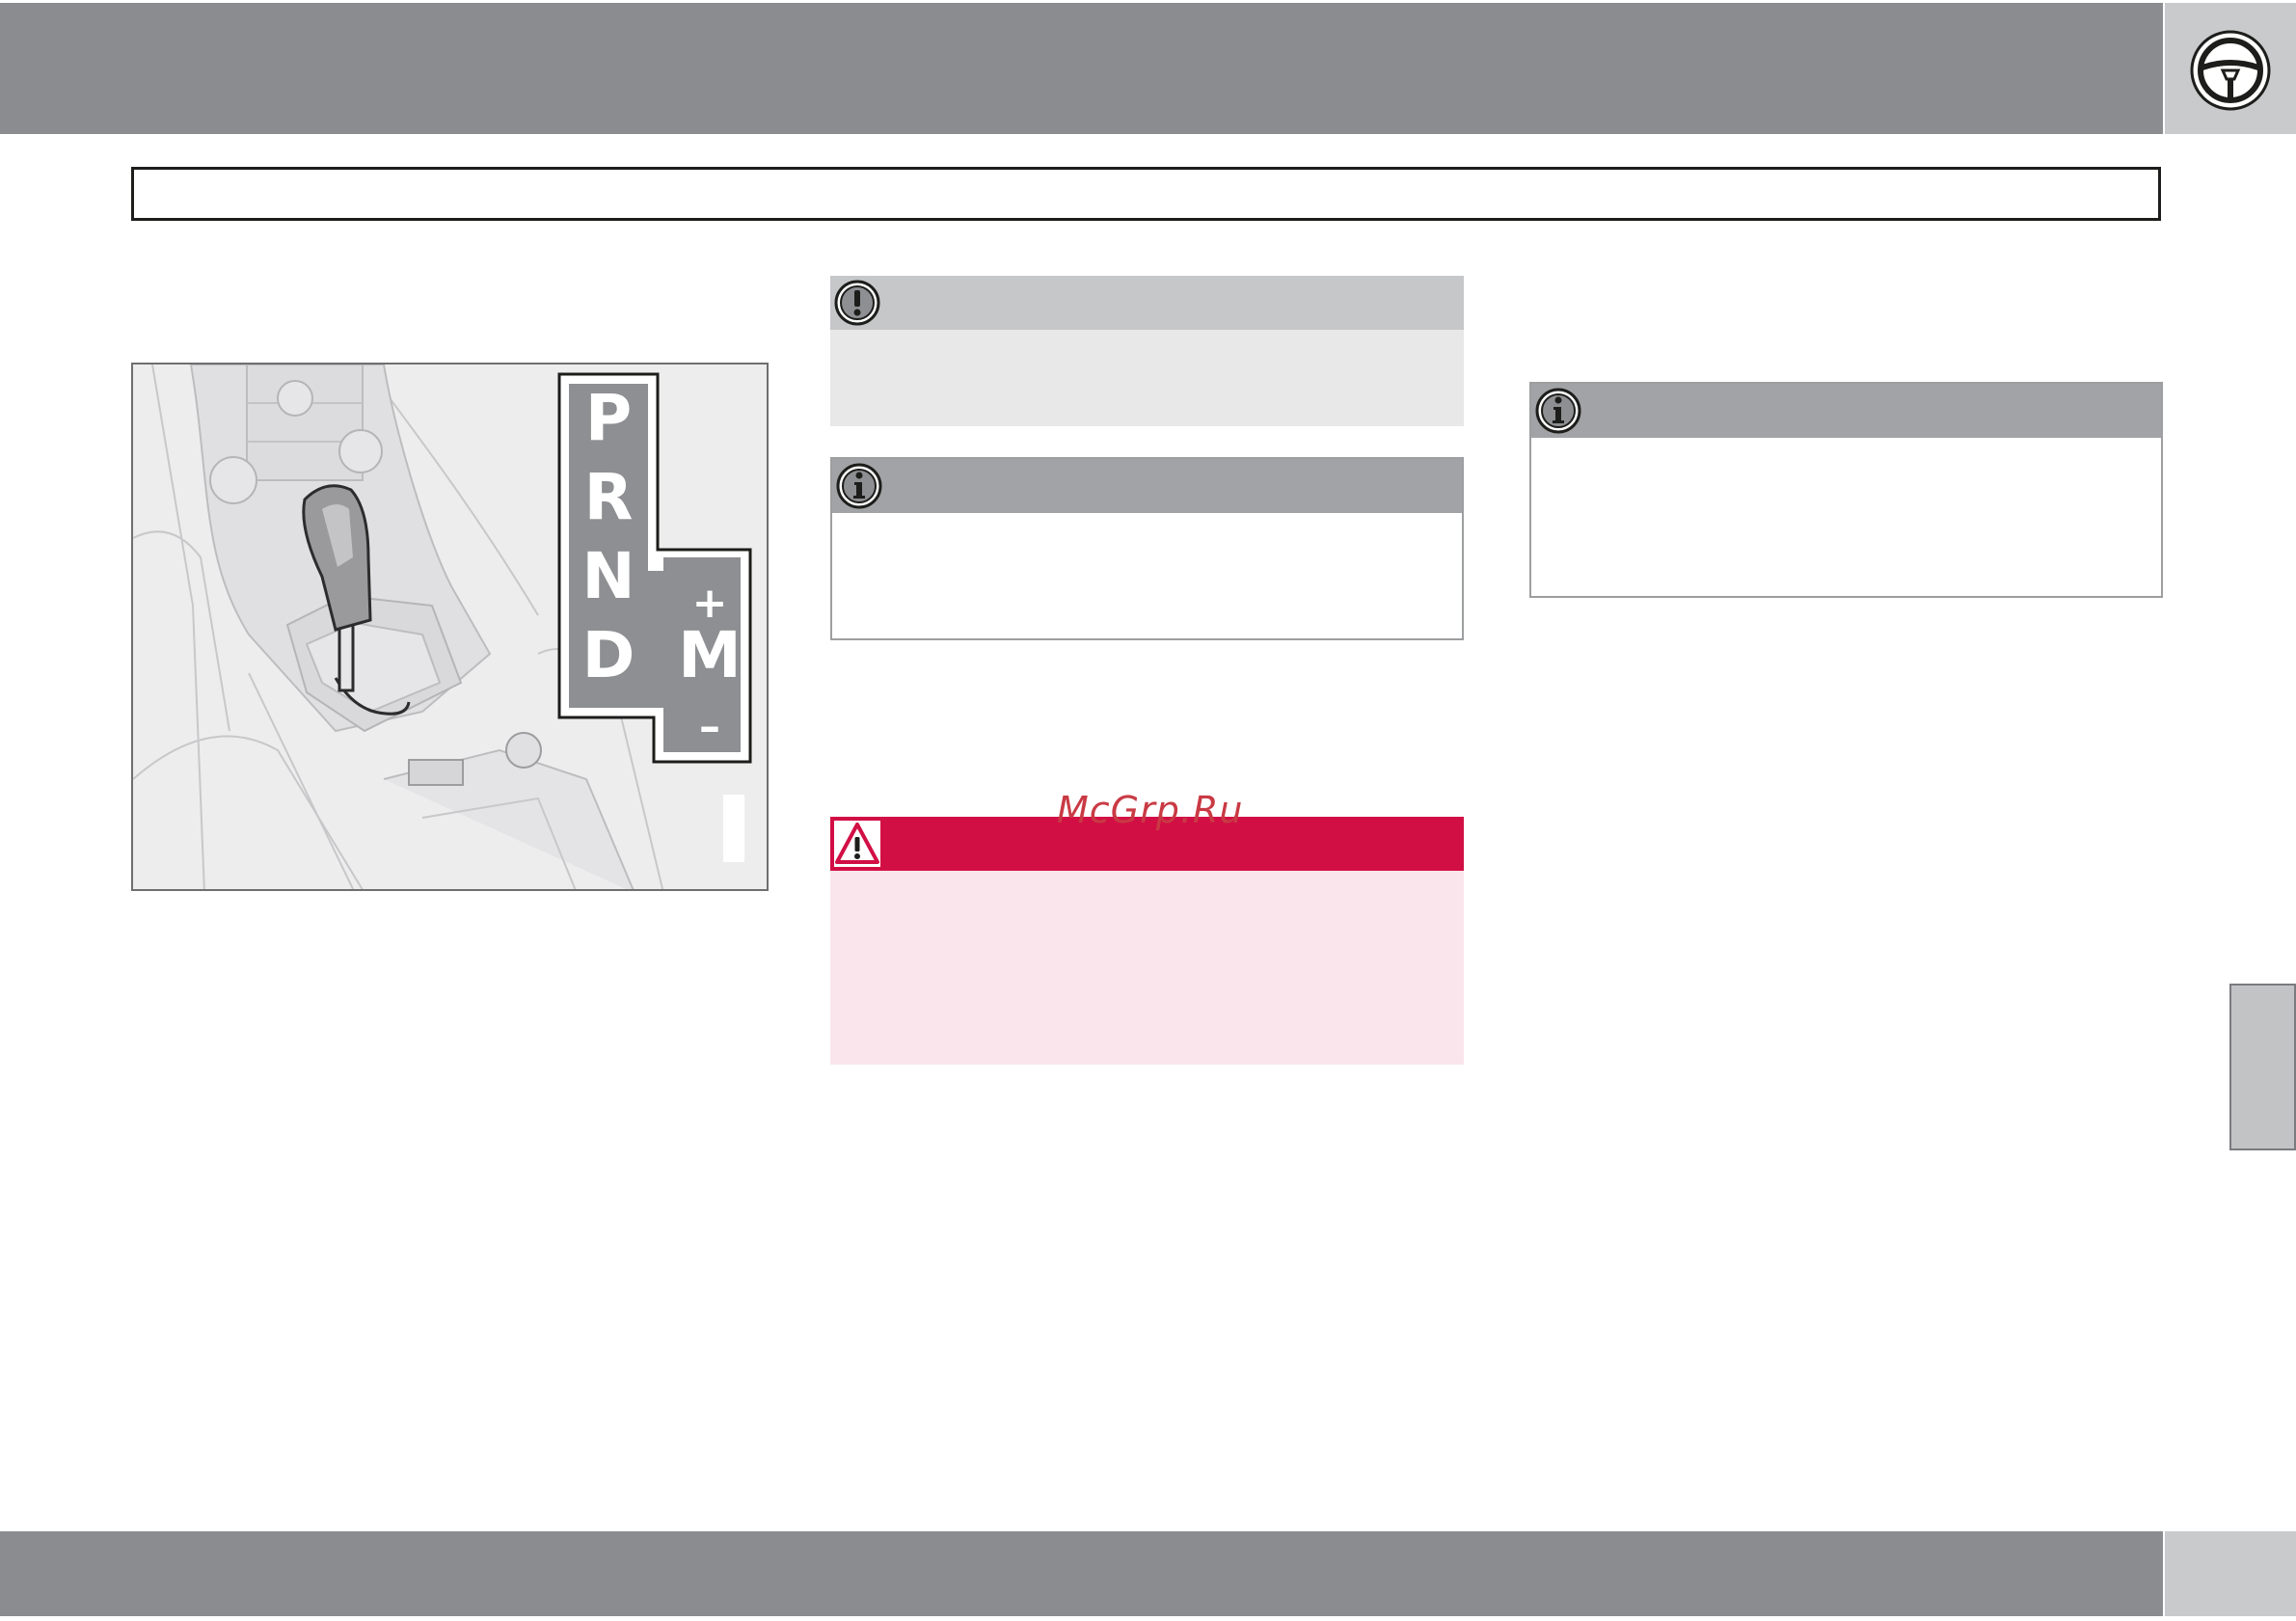 The height and width of the screenshot is (1621, 2296). Describe the element at coordinates (2230, 70) in the screenshot. I see `steering-wheel-icon` at that location.